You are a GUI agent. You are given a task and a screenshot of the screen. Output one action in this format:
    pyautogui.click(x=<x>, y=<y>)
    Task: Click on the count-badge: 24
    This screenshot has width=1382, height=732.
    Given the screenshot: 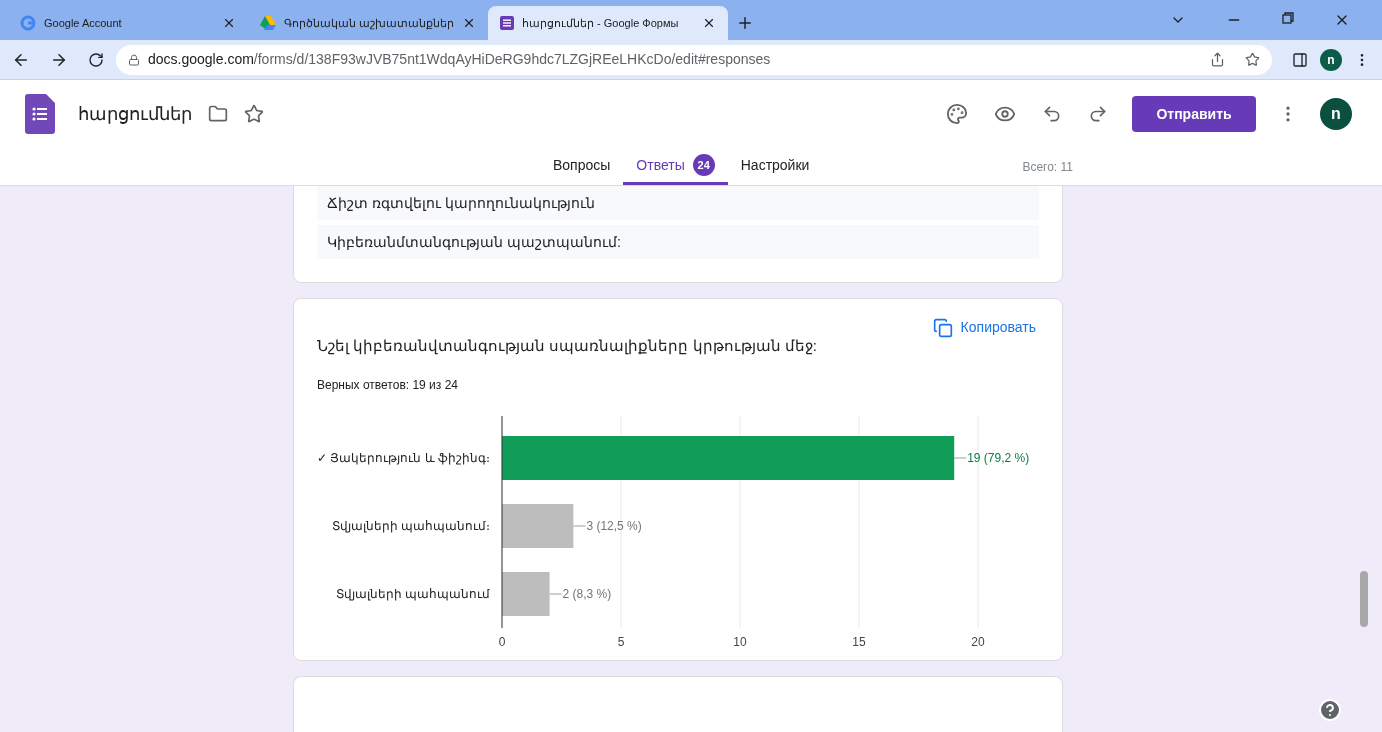 What is the action you would take?
    pyautogui.click(x=703, y=165)
    